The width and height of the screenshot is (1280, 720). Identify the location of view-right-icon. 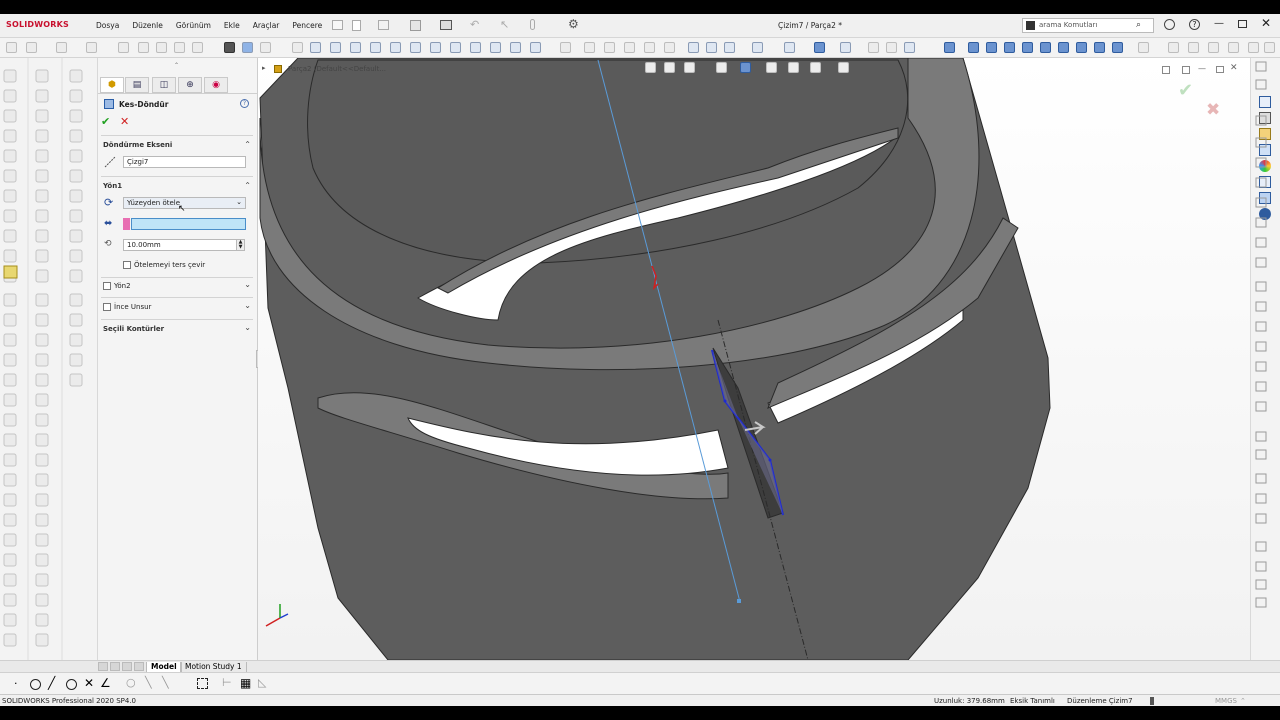
(1027, 47).